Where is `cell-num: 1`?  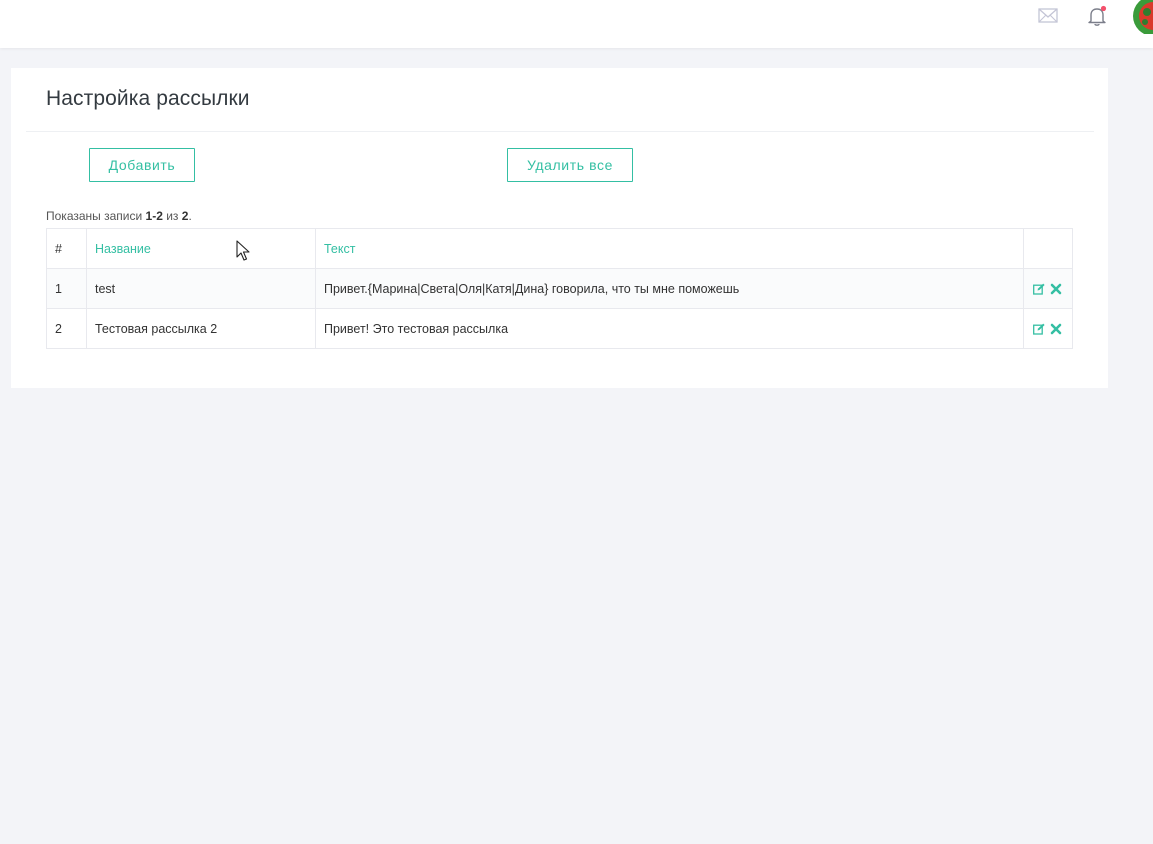 cell-num: 1 is located at coordinates (66, 288).